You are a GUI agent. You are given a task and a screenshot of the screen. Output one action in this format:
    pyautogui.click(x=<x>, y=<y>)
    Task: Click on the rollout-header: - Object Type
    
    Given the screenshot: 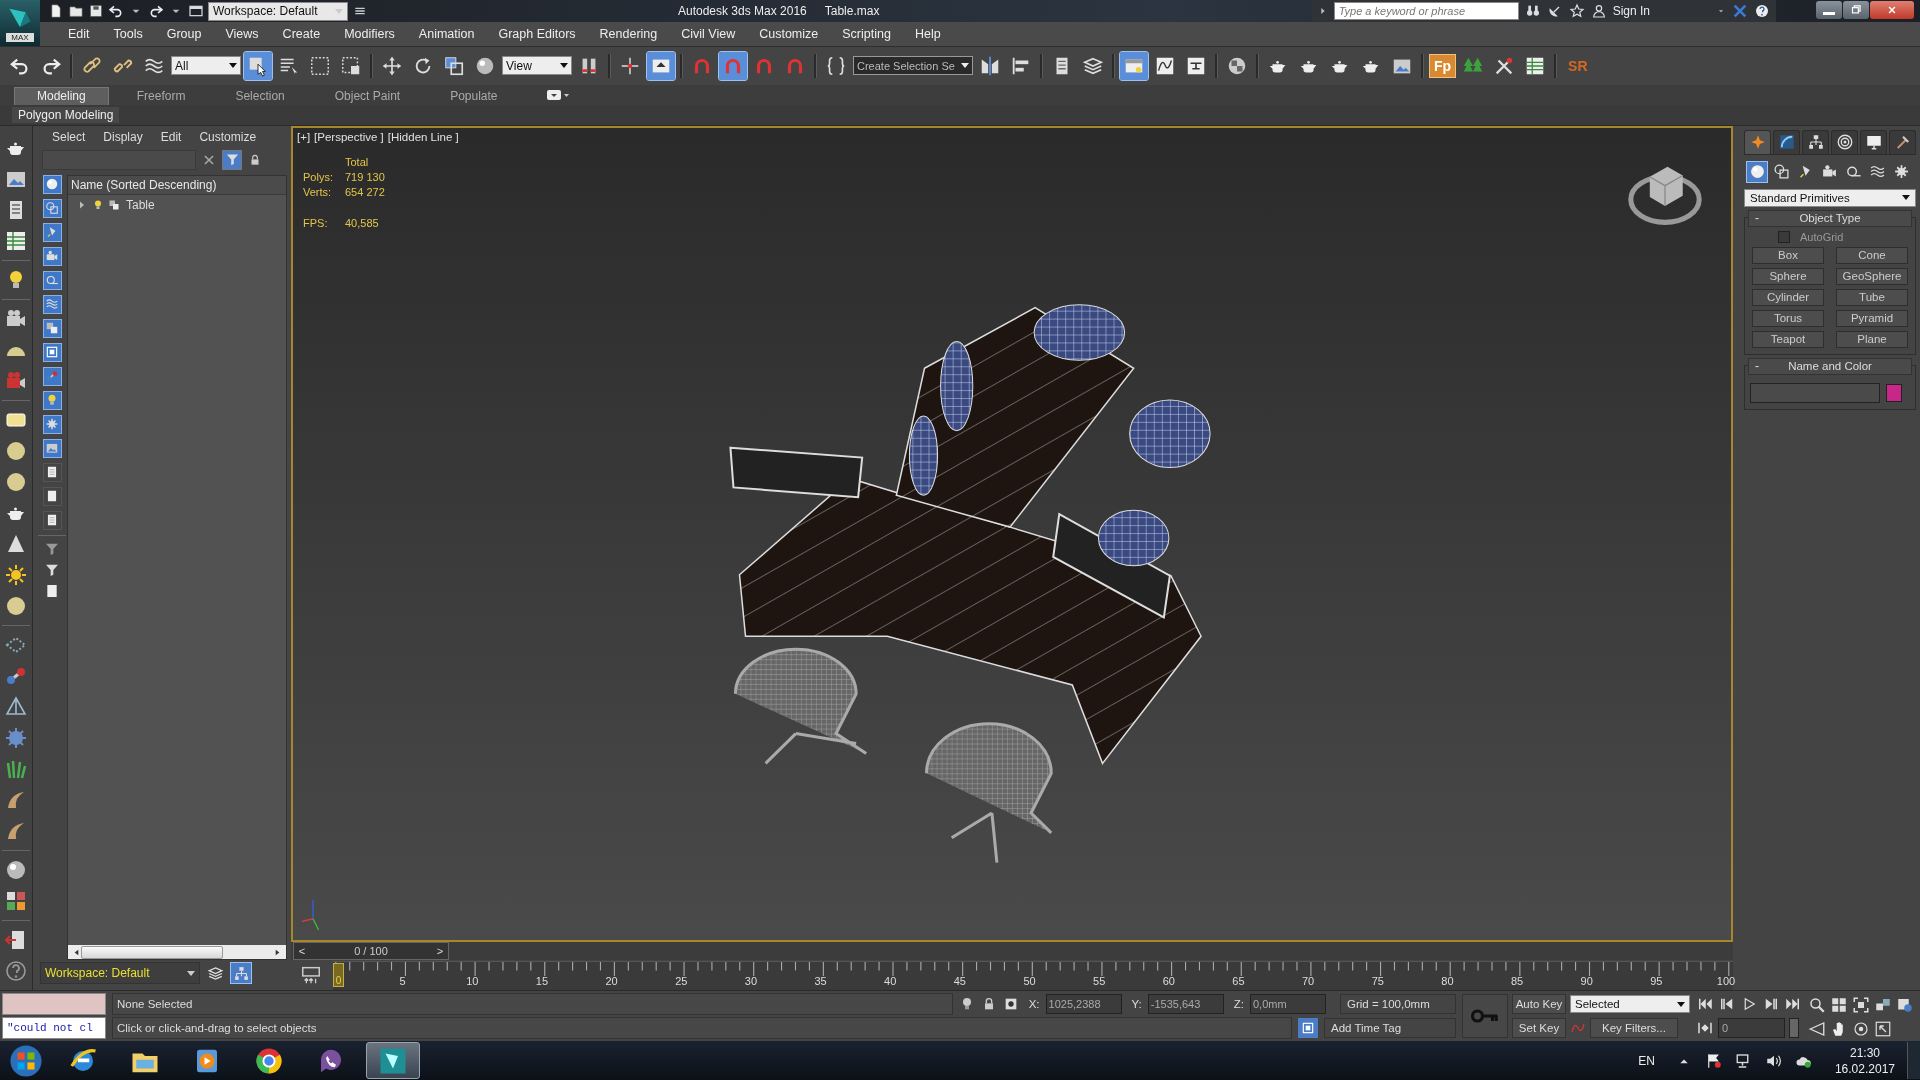 What is the action you would take?
    pyautogui.click(x=1830, y=218)
    